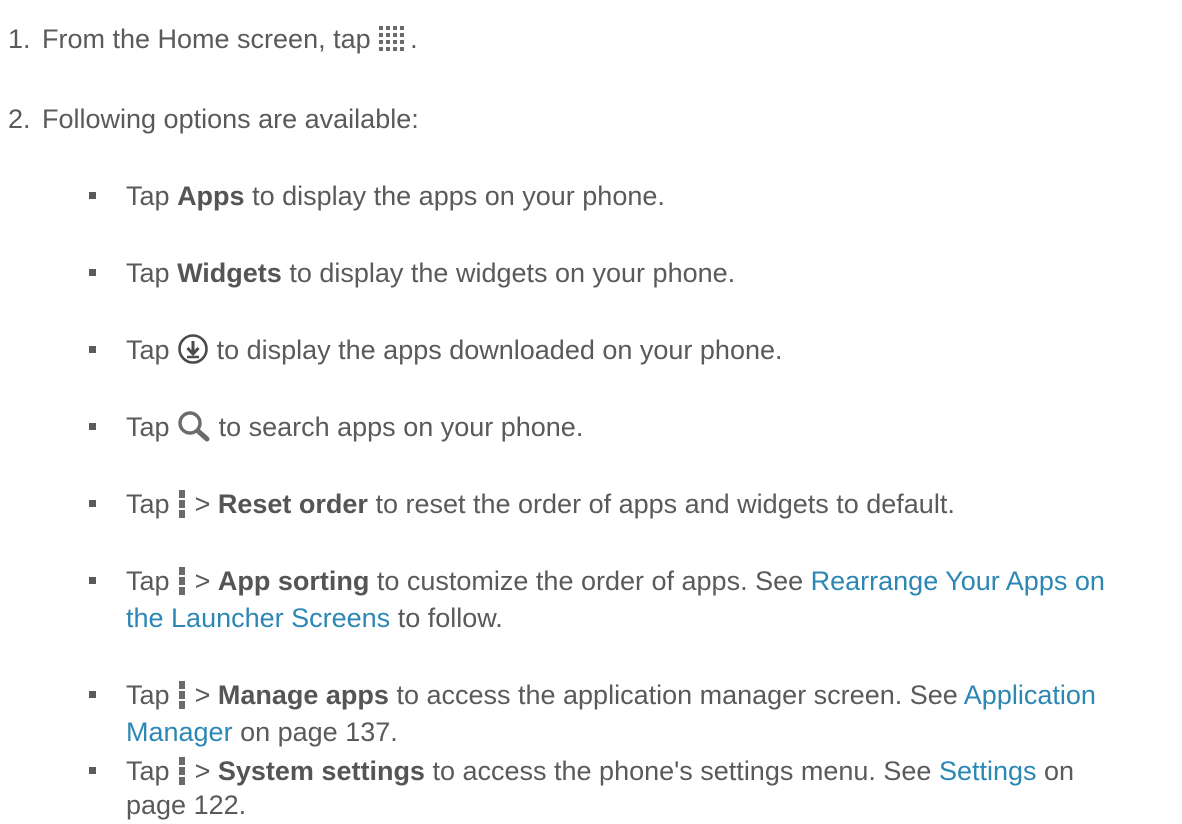 The width and height of the screenshot is (1182, 824). What do you see at coordinates (292, 504) in the screenshot?
I see `option-reset-order: Reset order` at bounding box center [292, 504].